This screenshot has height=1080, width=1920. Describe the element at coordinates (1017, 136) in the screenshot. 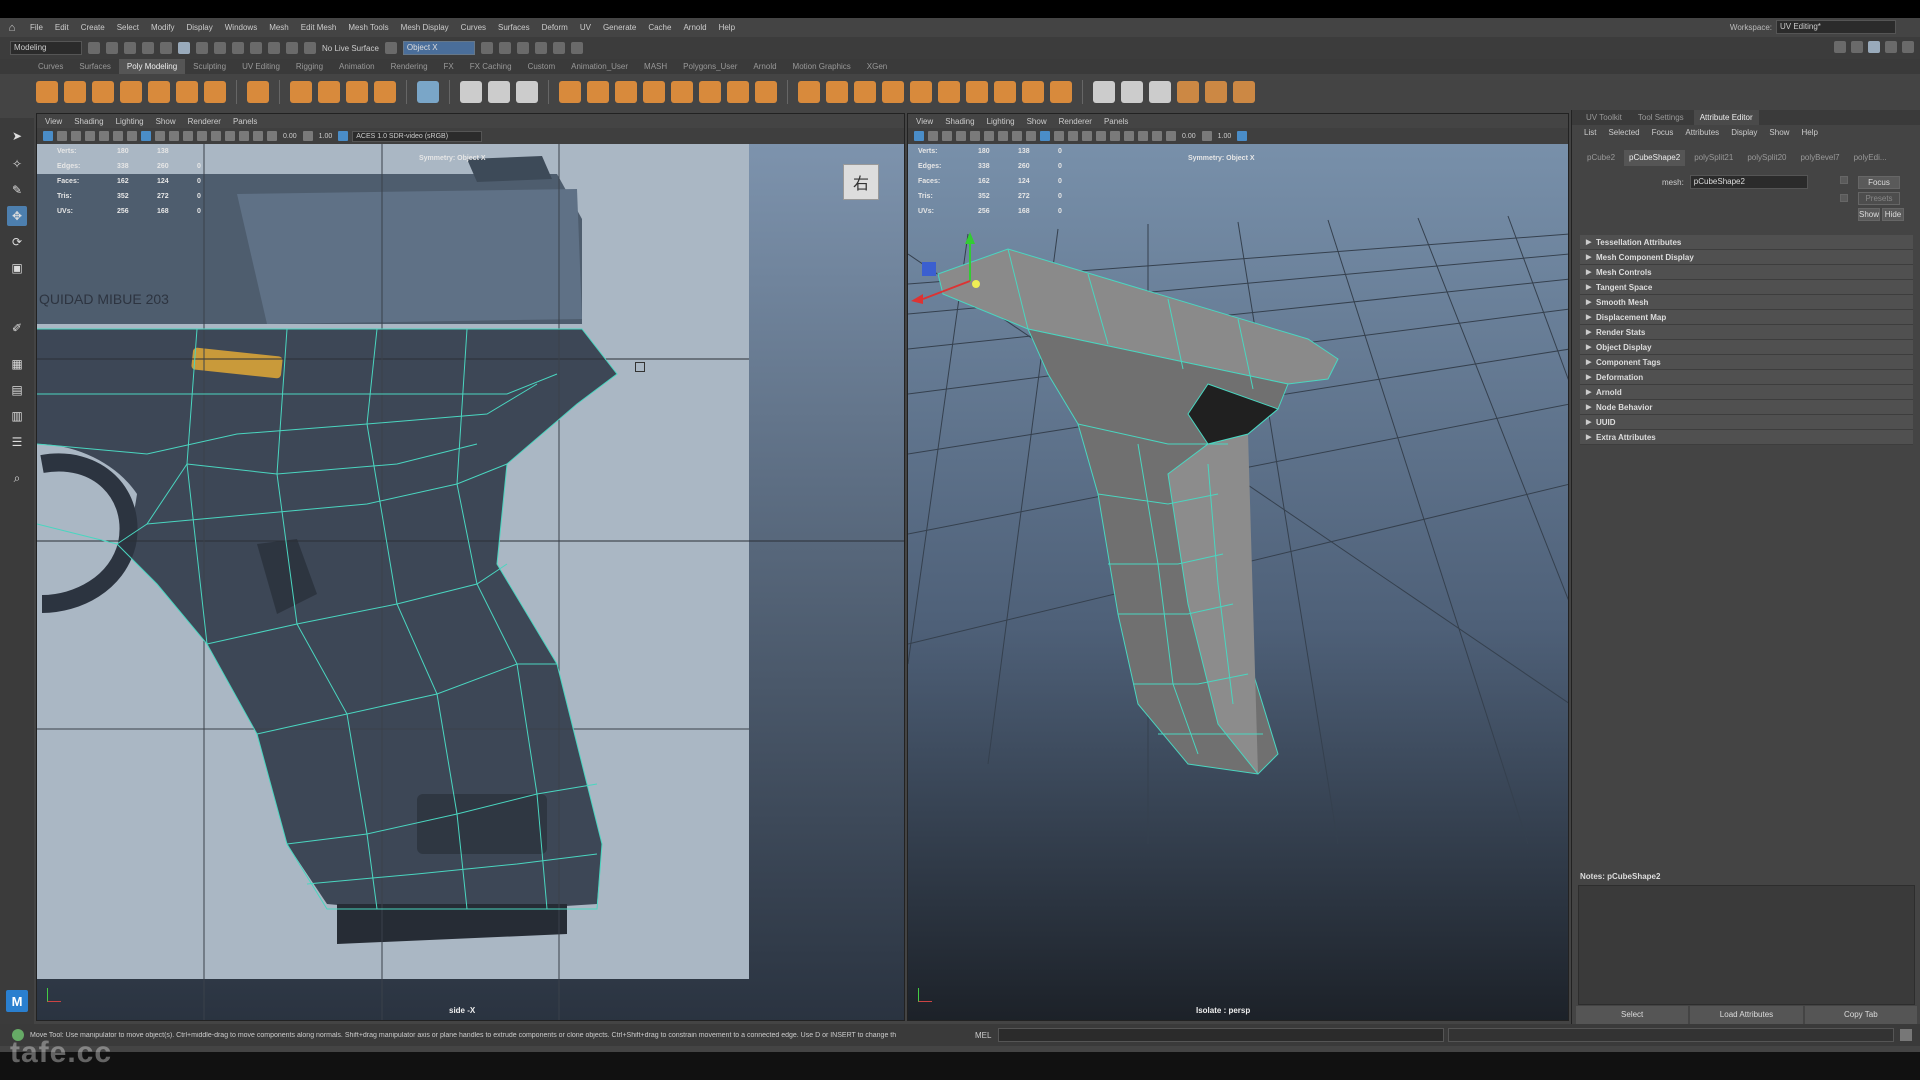

I see `field-chart-icon` at that location.